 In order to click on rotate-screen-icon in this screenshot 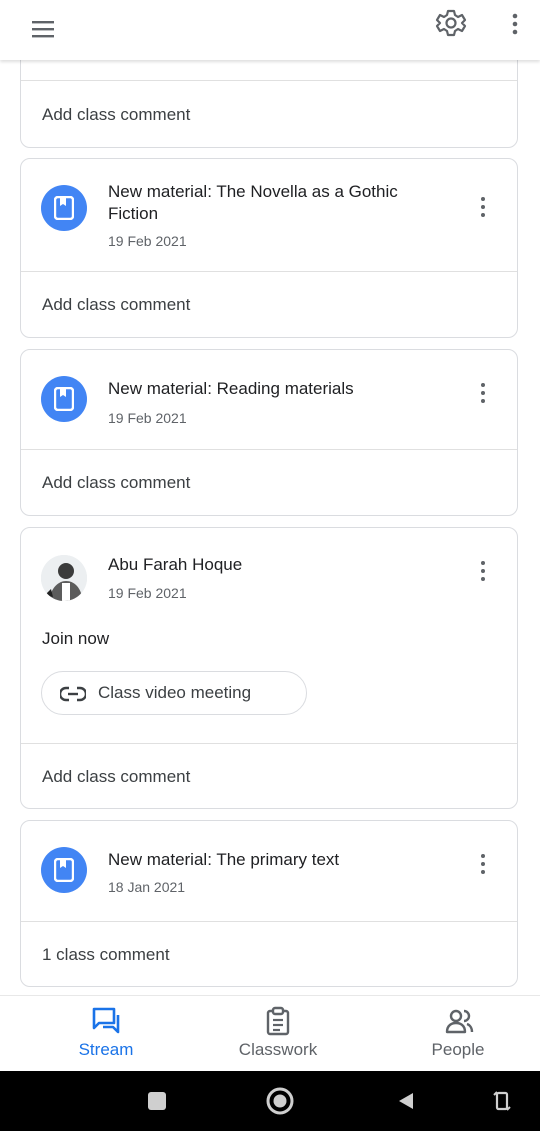, I will do `click(502, 1101)`.